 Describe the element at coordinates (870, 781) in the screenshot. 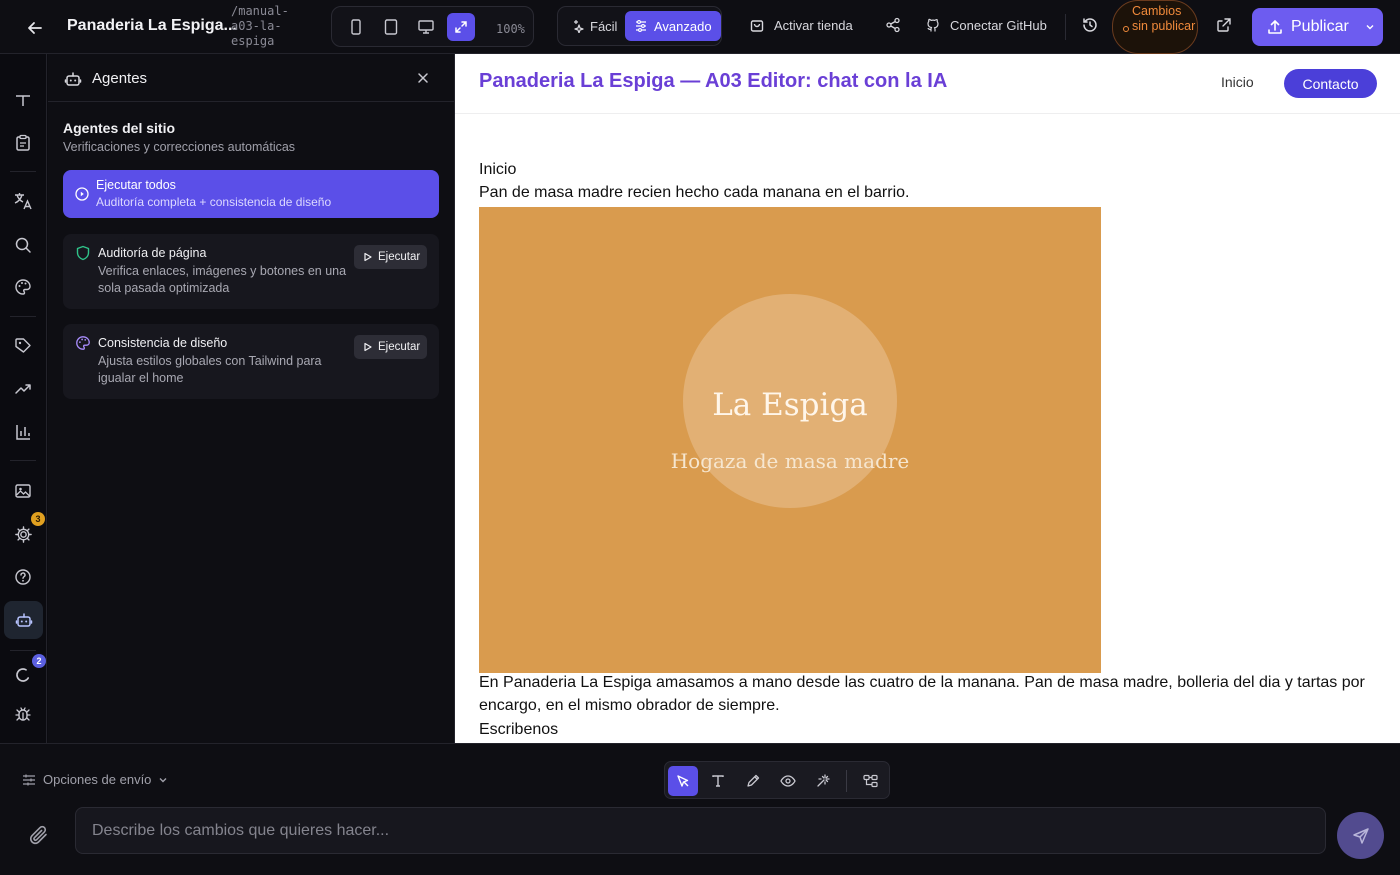

I see `structure-tool` at that location.